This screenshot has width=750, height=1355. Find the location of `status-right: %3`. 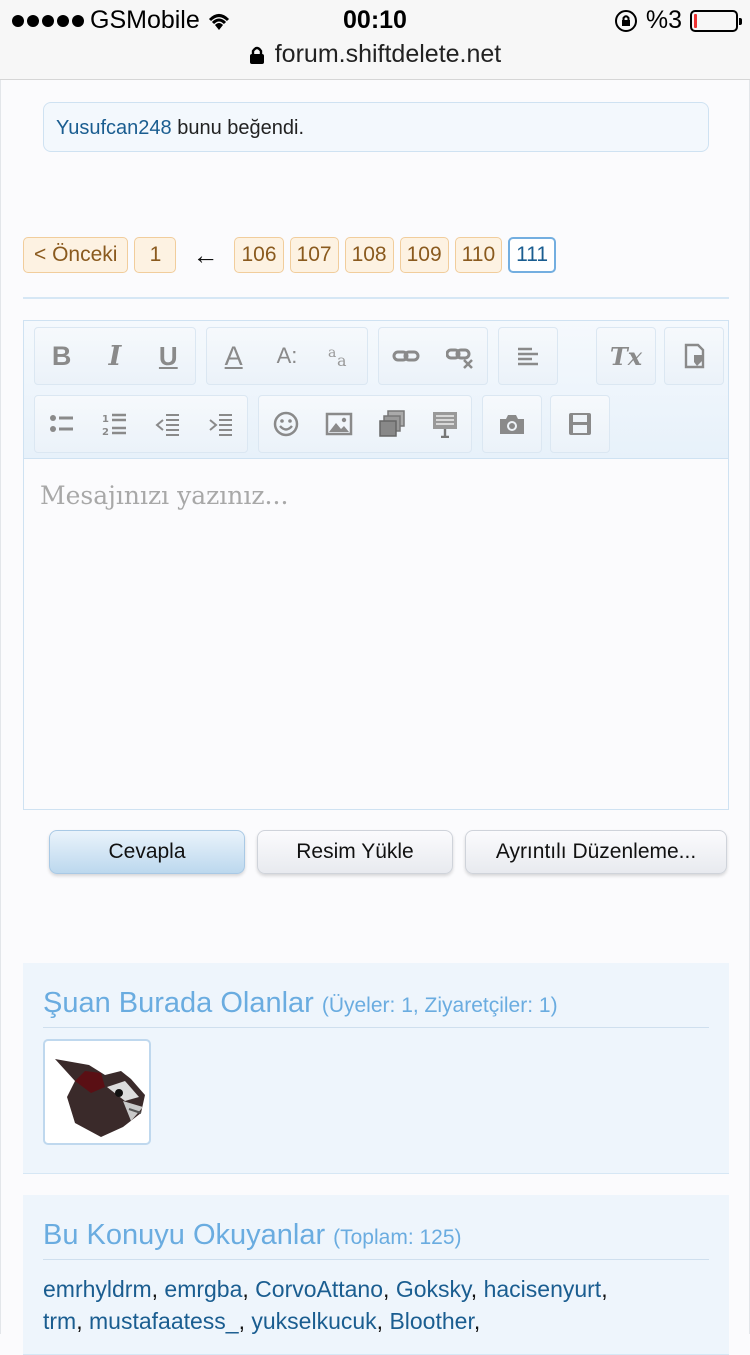

status-right: %3 is located at coordinates (678, 20).